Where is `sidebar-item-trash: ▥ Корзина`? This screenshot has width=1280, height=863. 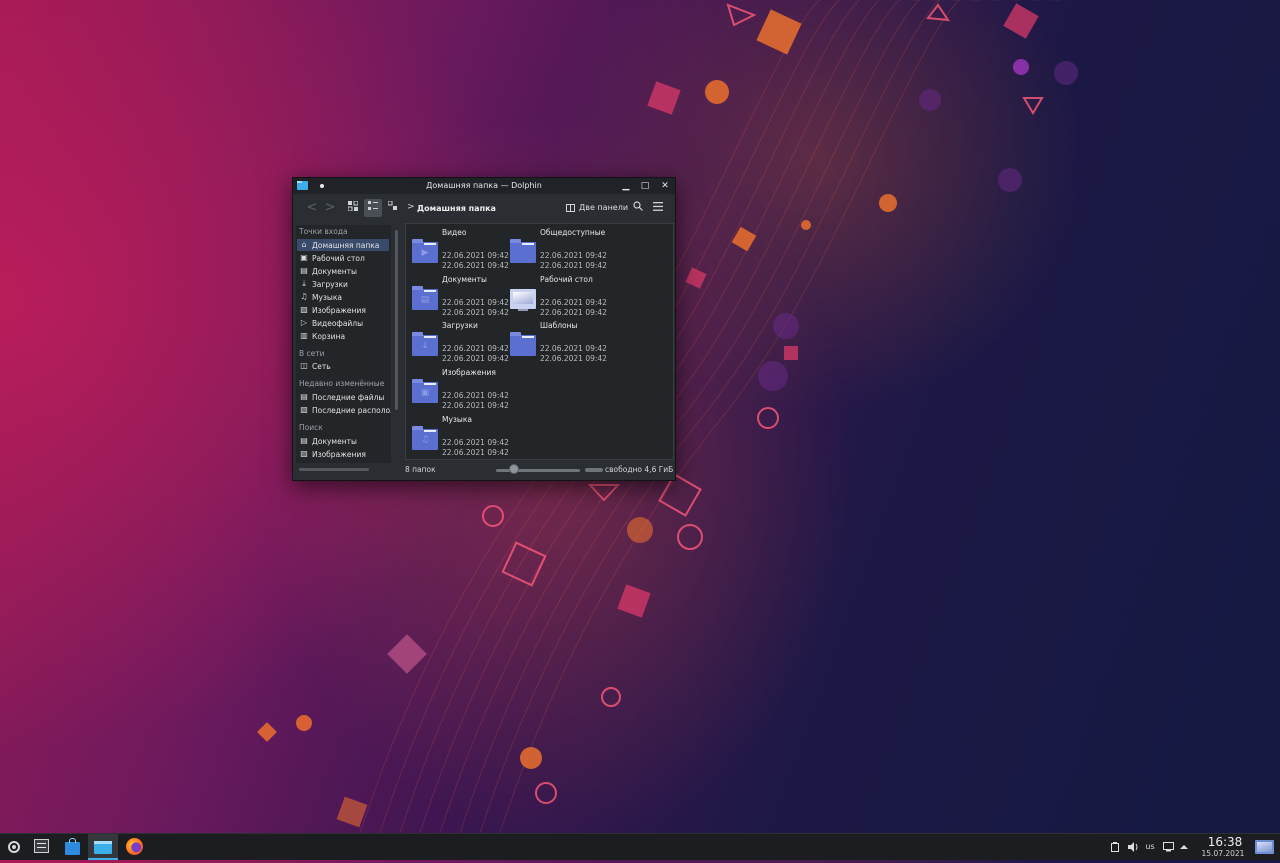 sidebar-item-trash: ▥ Корзина is located at coordinates (343, 336).